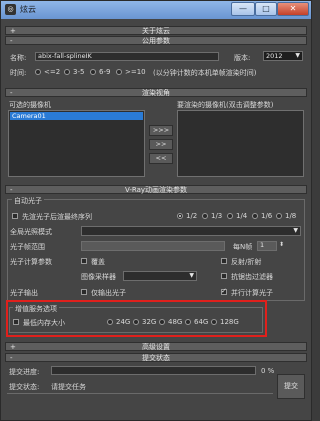  Describe the element at coordinates (38, 72) in the screenshot. I see `time-radio-le2` at that location.